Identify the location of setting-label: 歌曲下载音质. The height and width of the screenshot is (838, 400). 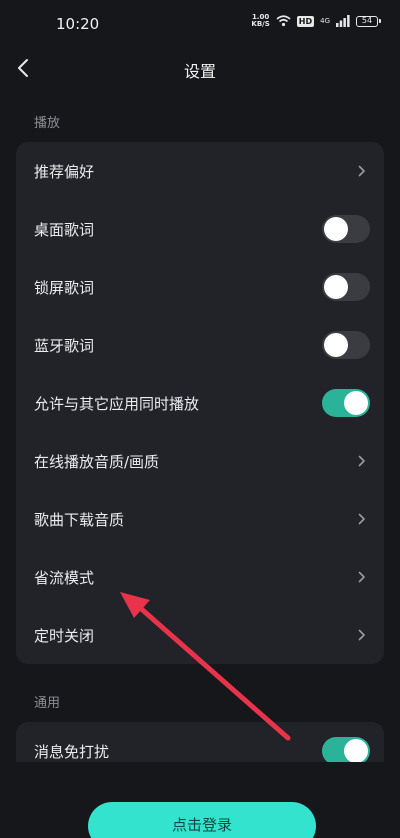
(79, 519).